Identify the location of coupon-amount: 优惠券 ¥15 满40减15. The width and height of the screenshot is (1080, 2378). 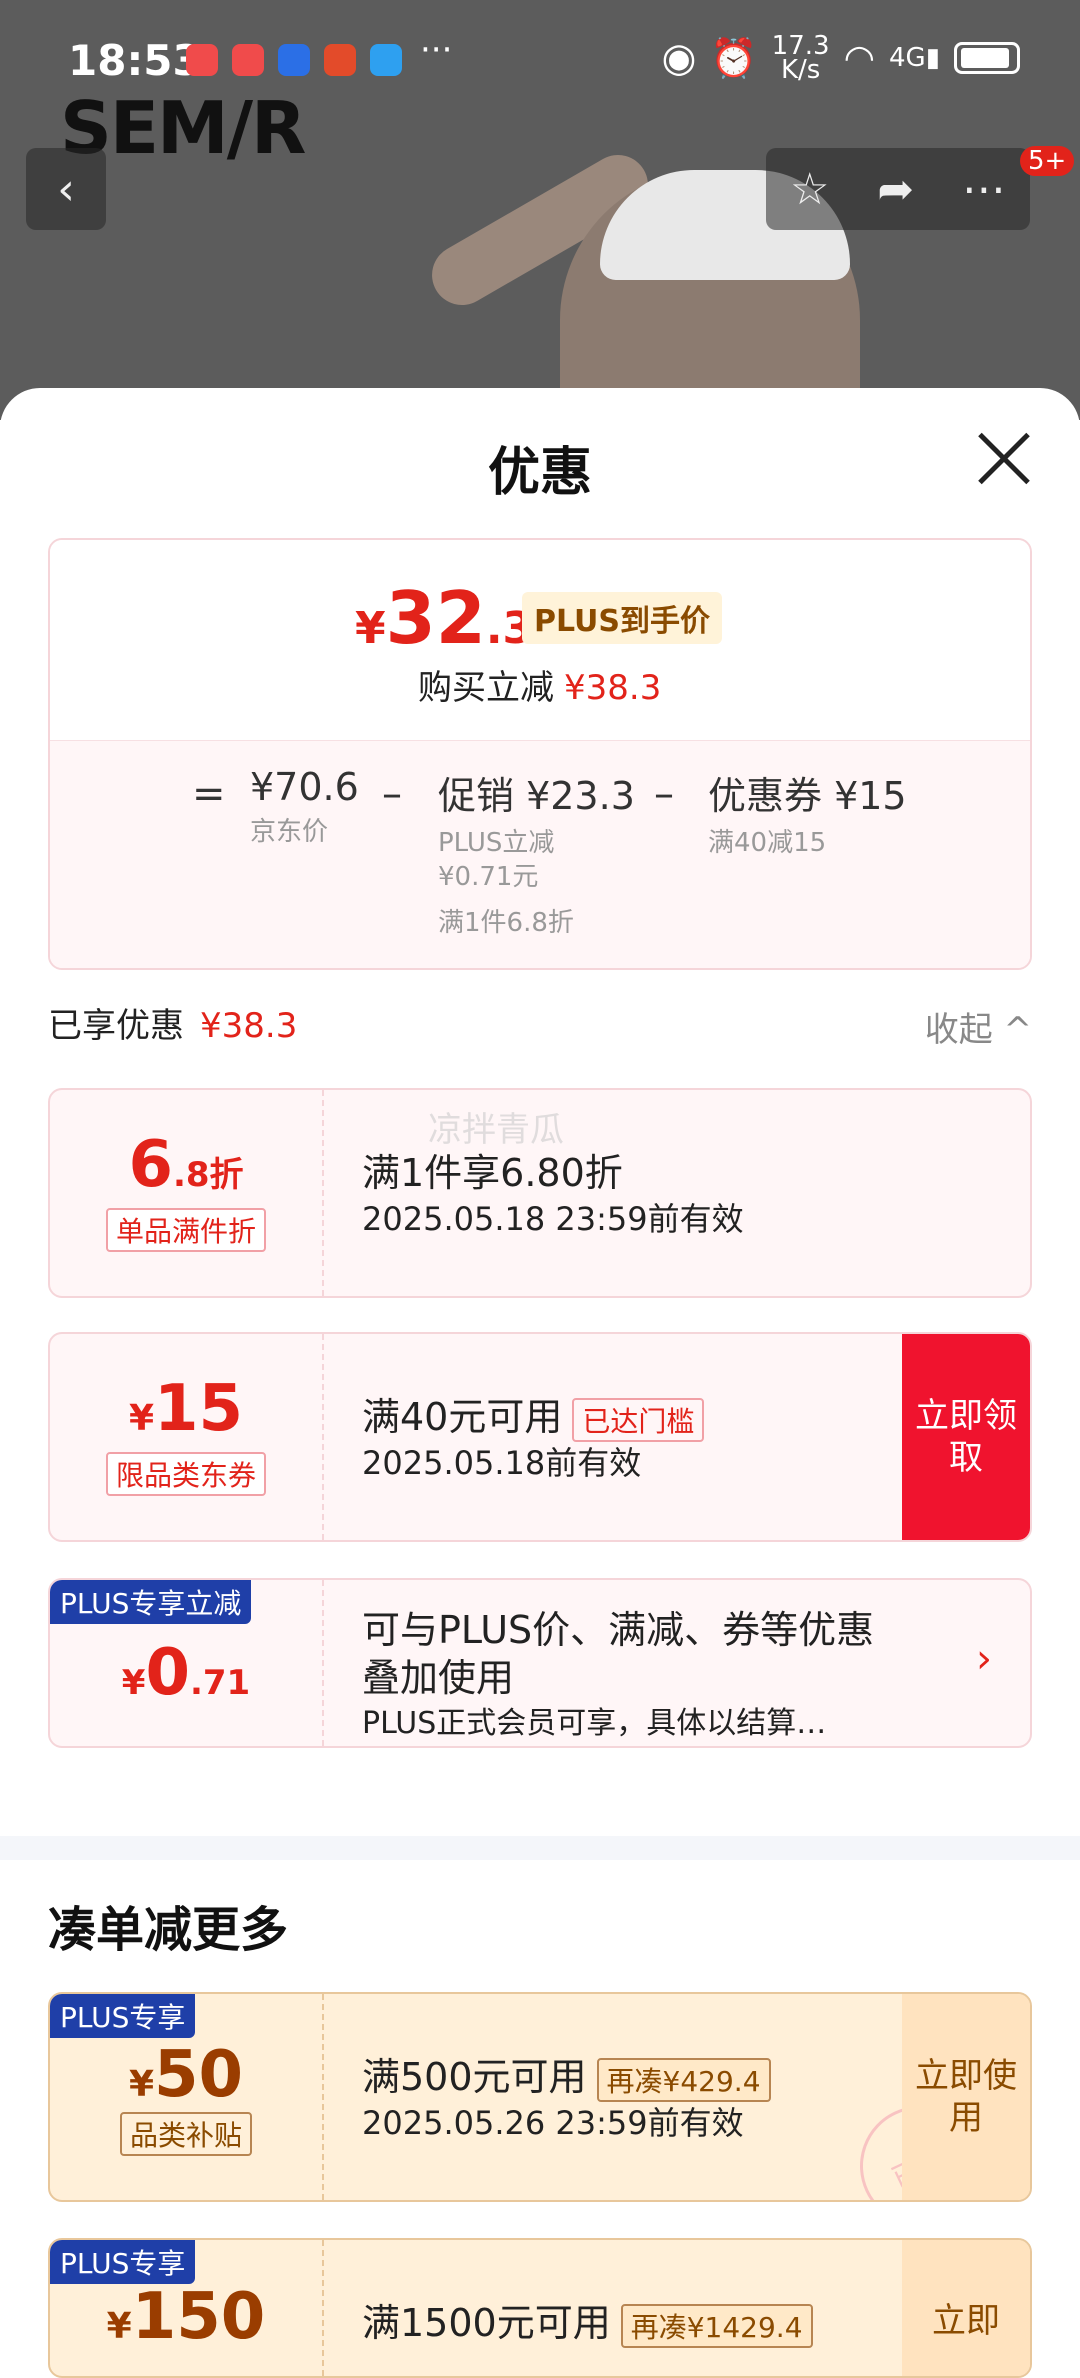
(807, 816).